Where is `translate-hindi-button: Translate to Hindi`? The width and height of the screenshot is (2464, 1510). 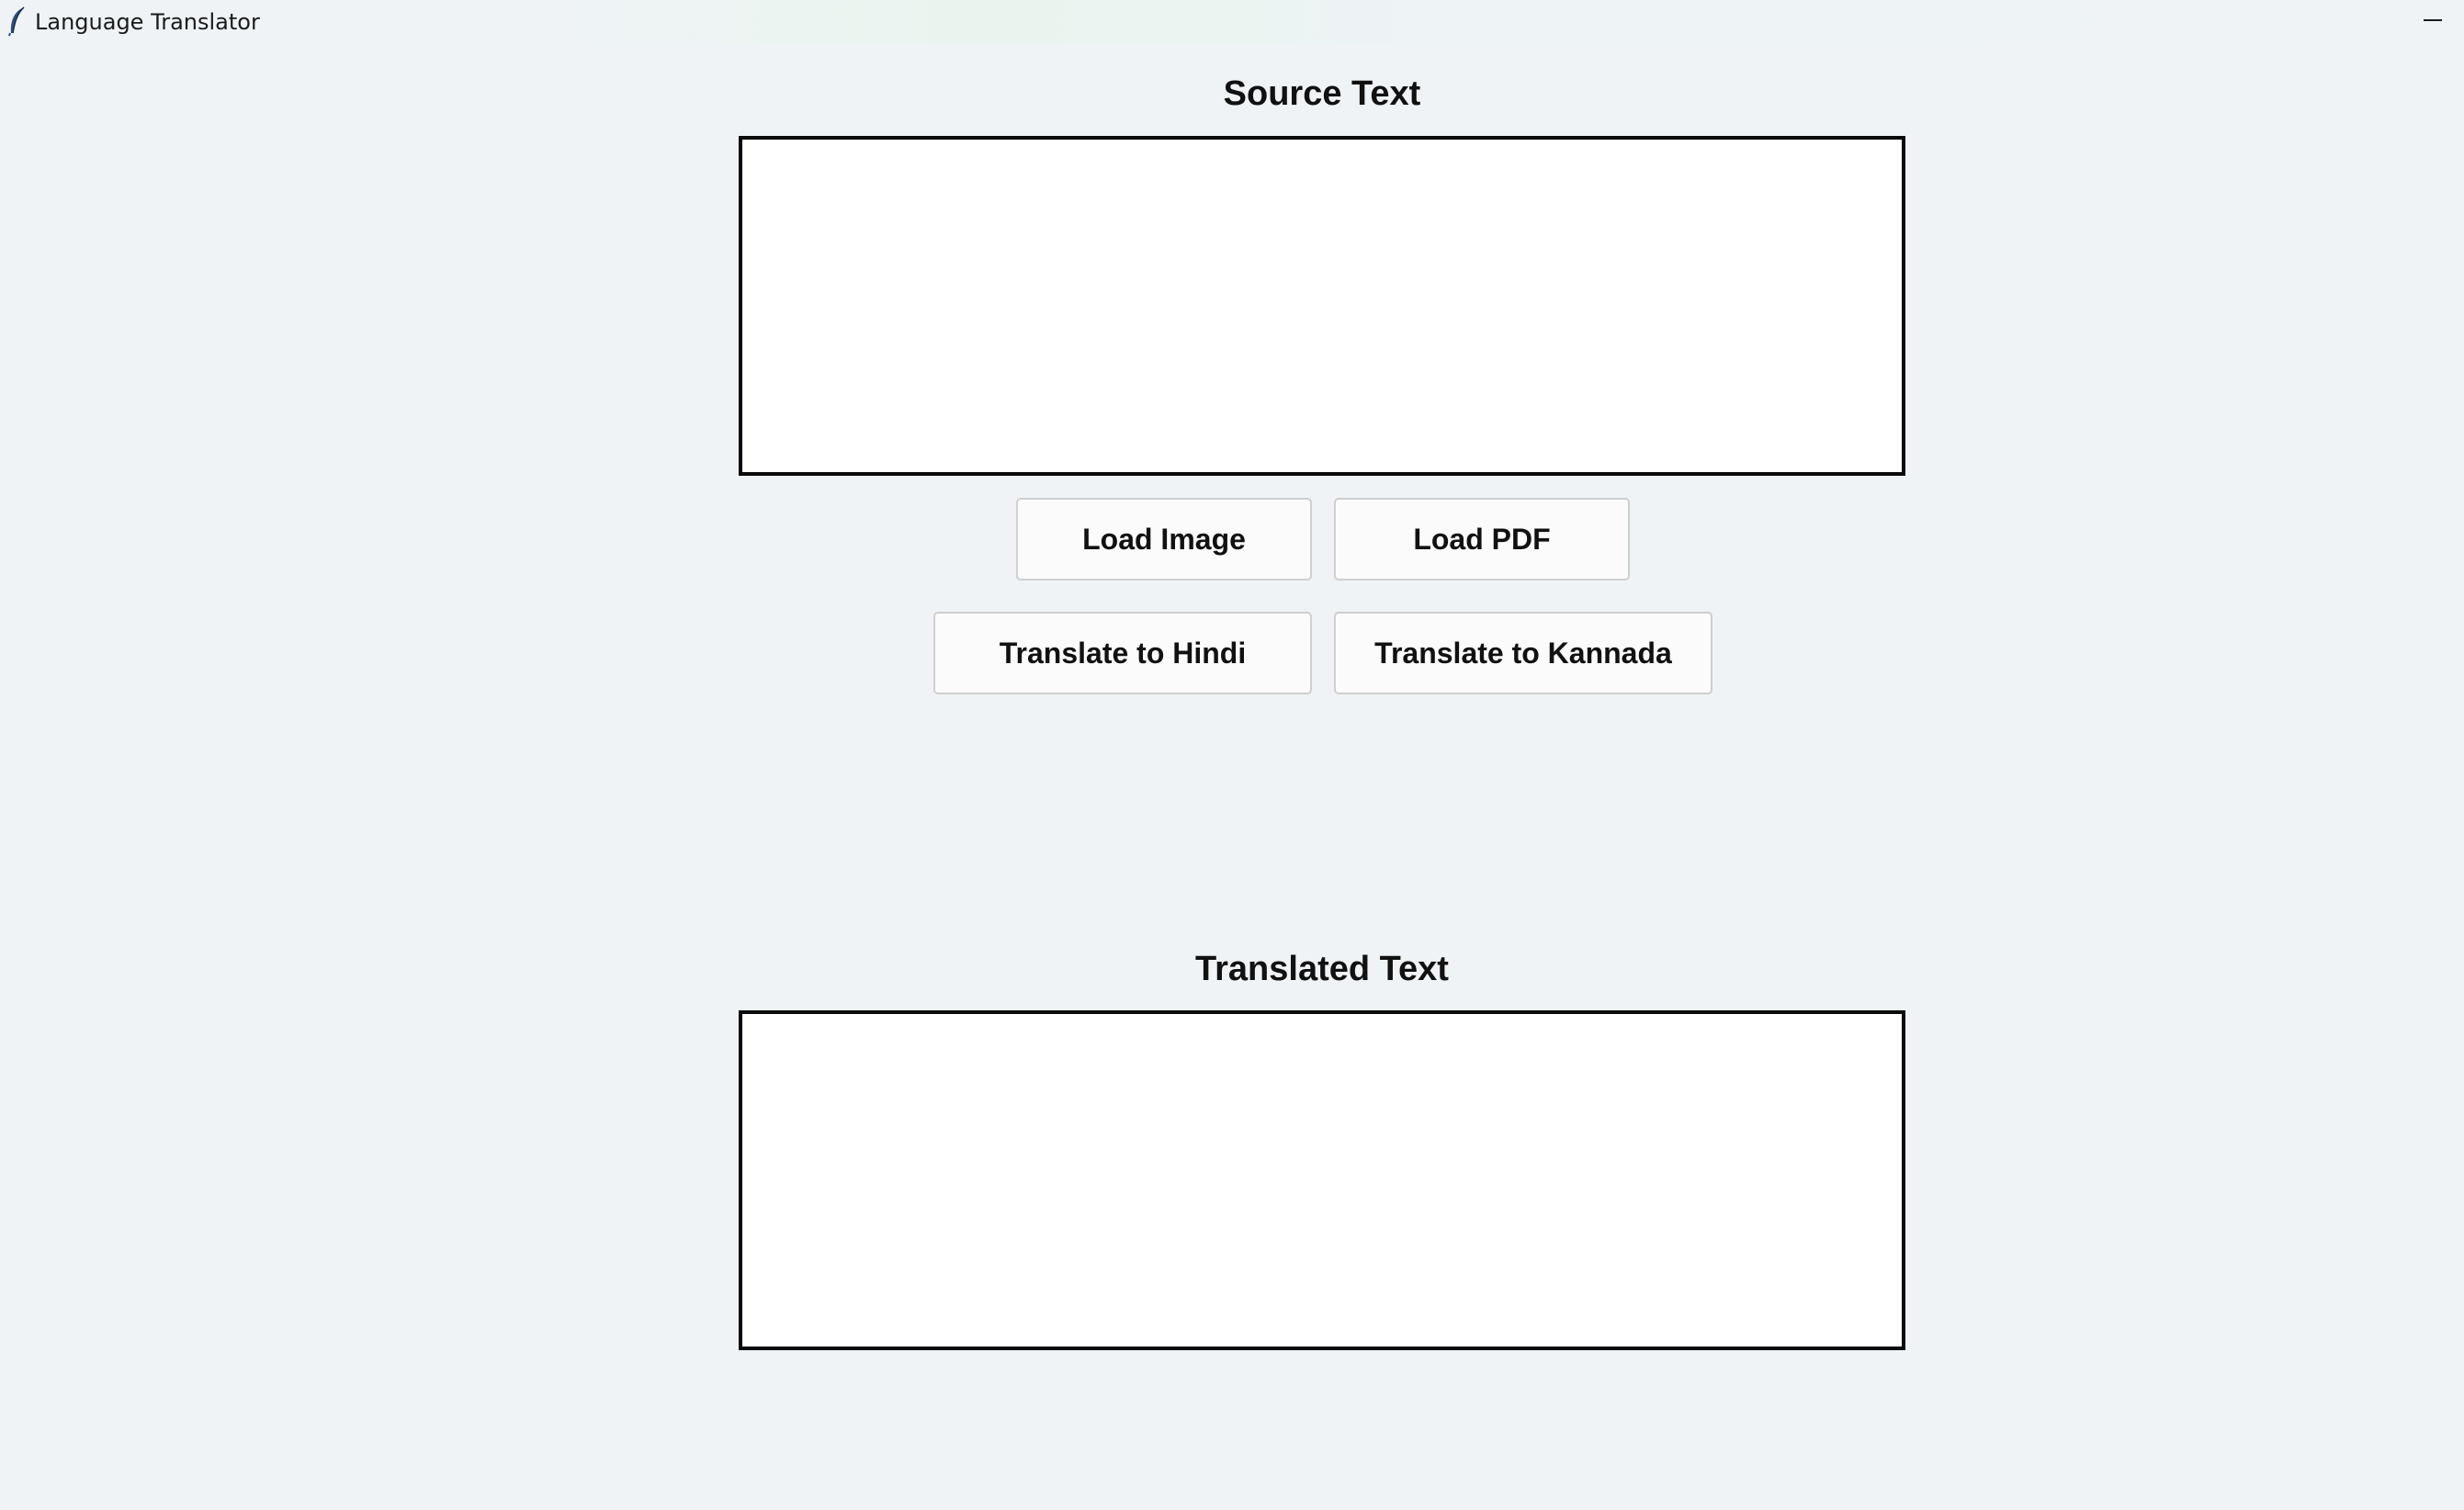
translate-hindi-button: Translate to Hindi is located at coordinates (1122, 653).